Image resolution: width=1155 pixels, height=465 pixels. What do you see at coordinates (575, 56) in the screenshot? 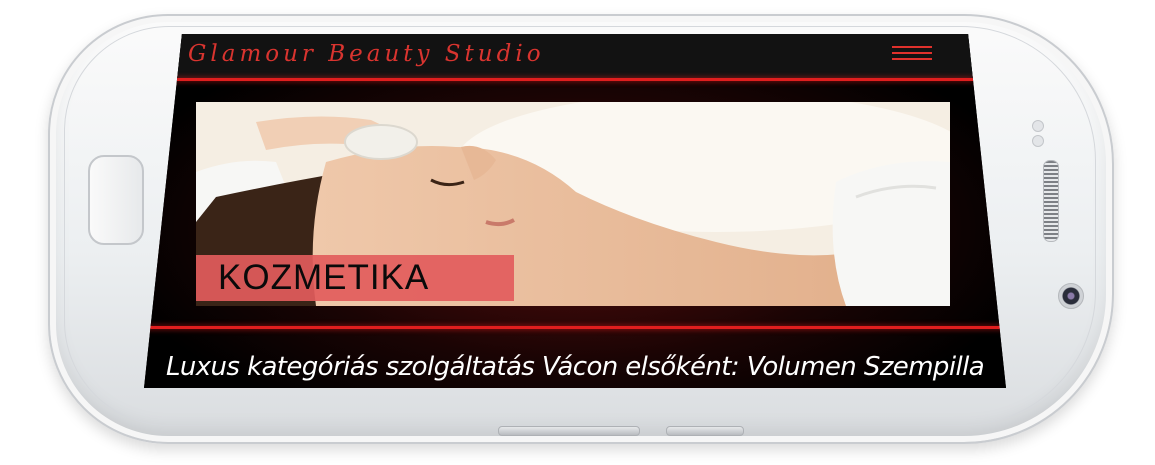
I see `site-header: Glamour Beauty Studio` at bounding box center [575, 56].